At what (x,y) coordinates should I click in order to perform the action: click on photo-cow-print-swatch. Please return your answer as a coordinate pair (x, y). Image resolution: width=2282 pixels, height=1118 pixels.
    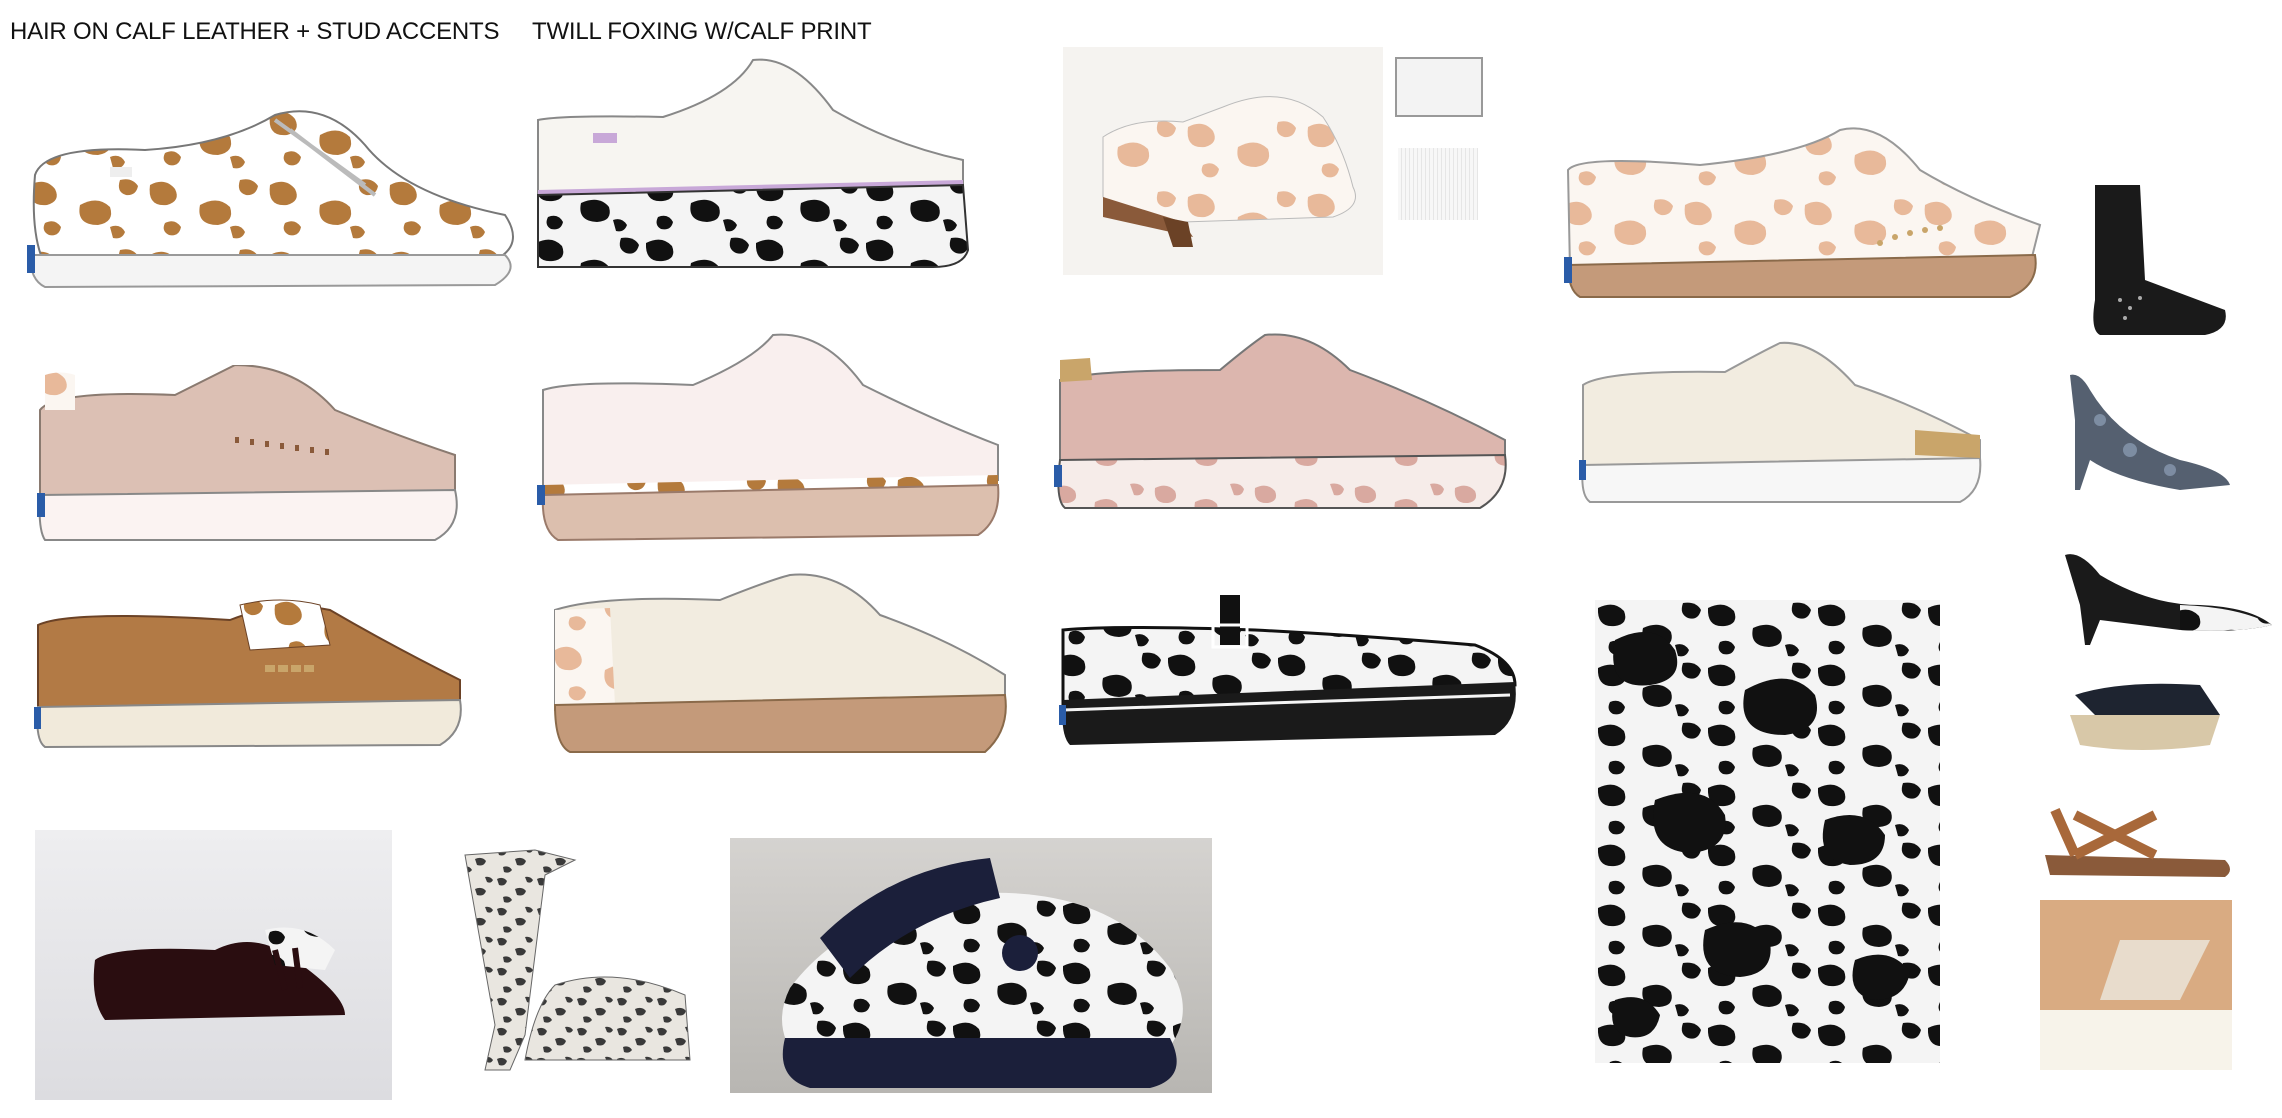
    Looking at the image, I should click on (1767, 831).